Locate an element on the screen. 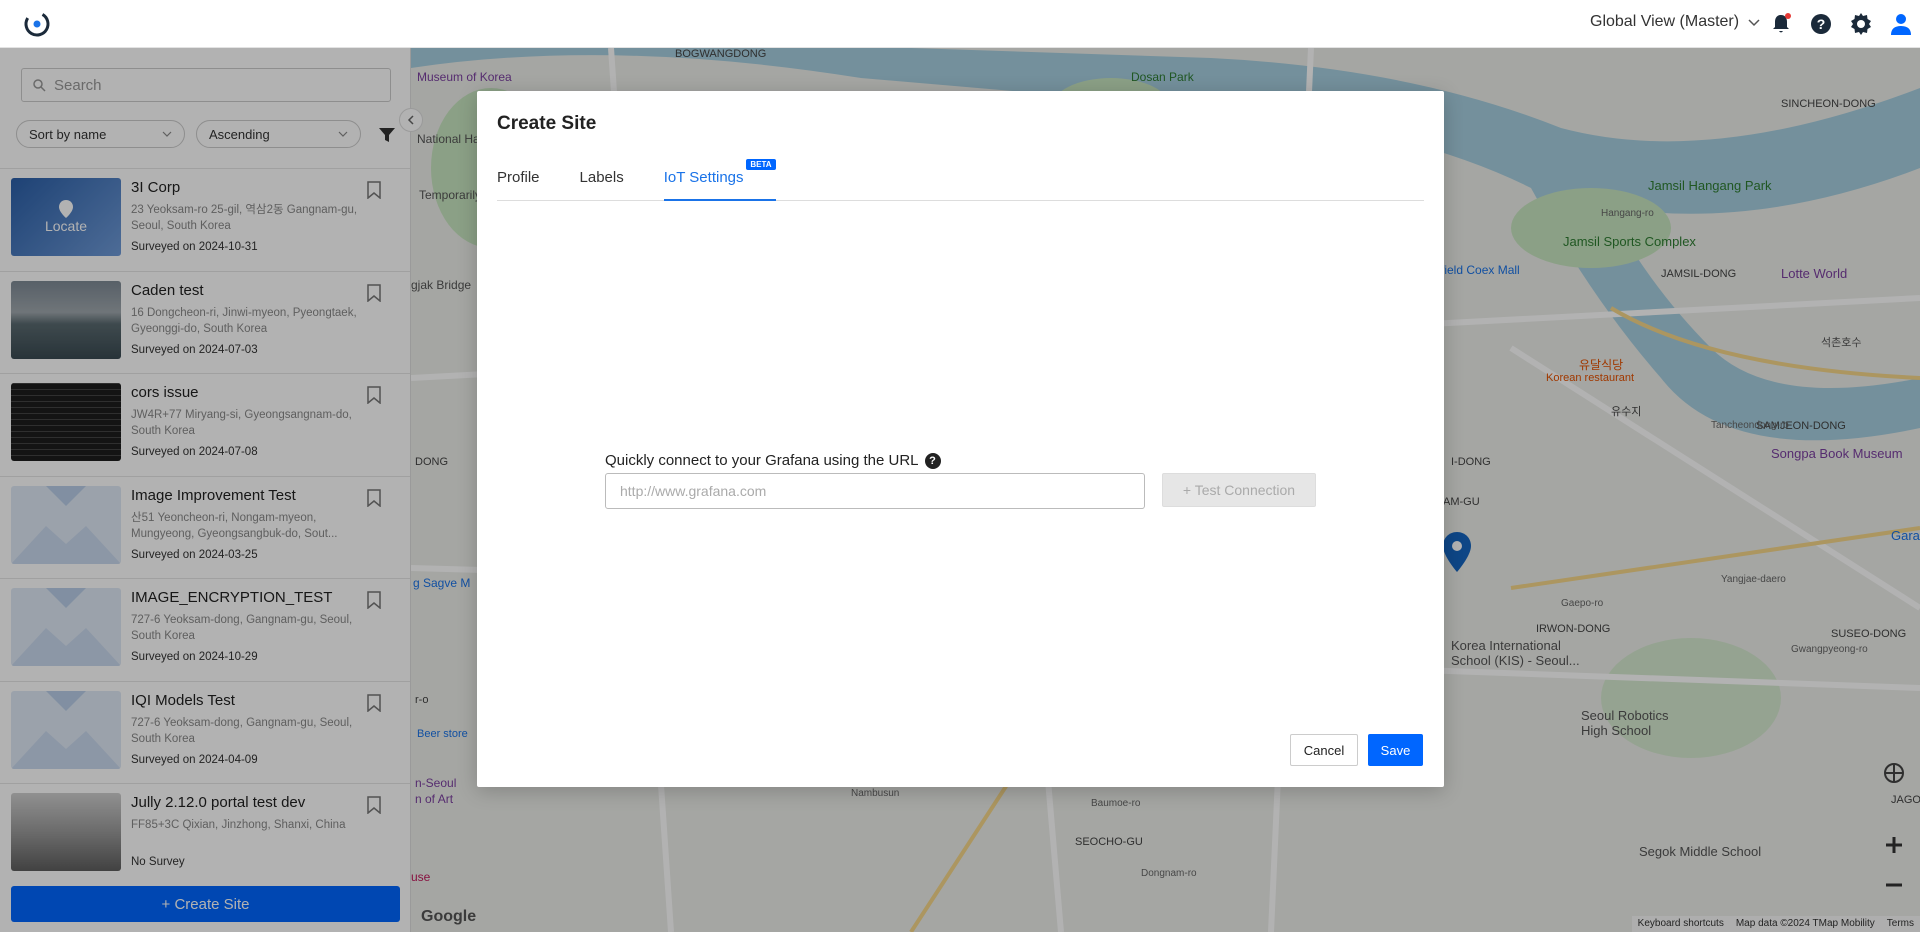  dialog-tabs: Profile Labels IoT Settings BETA is located at coordinates (960, 180).